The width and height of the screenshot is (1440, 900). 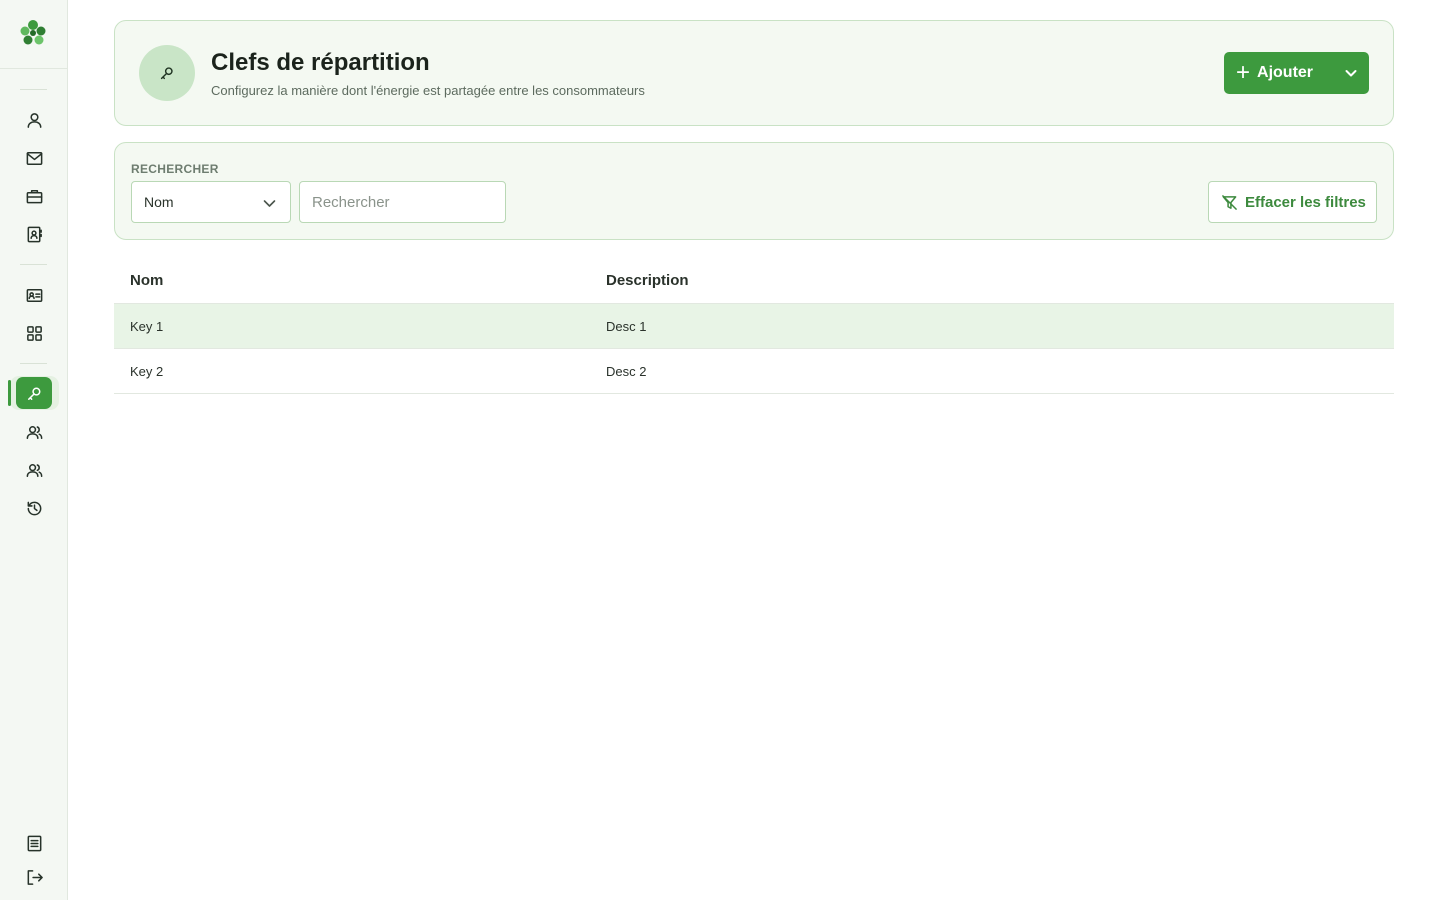 I want to click on sidebar, so click(x=34, y=450).